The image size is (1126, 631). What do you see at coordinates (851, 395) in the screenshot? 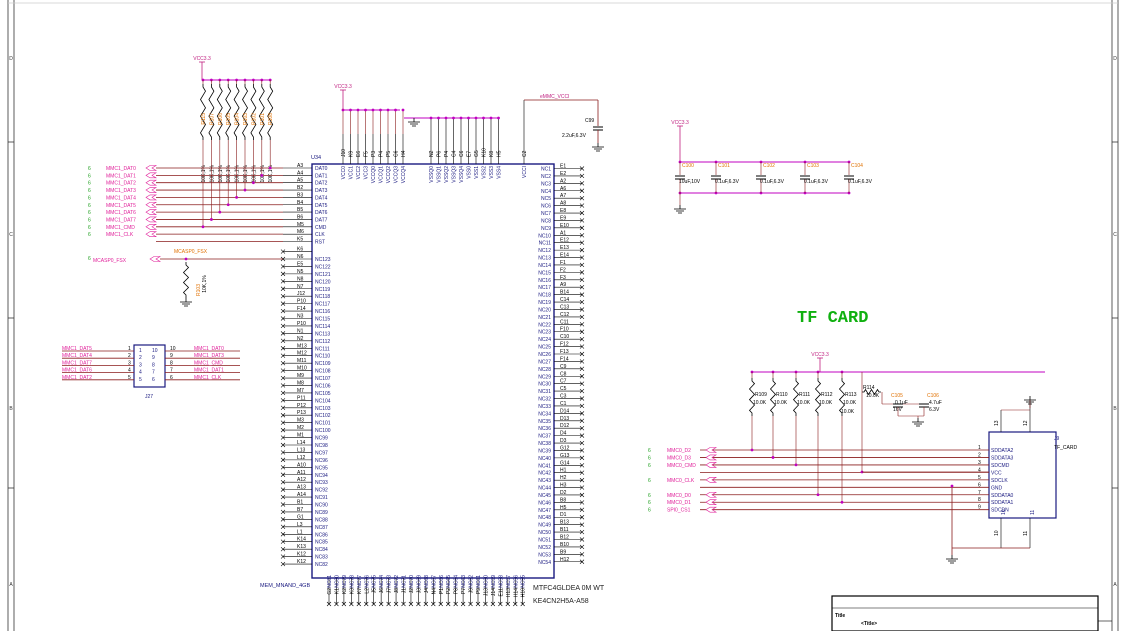
I see `tf-pullup-ref: R113` at bounding box center [851, 395].